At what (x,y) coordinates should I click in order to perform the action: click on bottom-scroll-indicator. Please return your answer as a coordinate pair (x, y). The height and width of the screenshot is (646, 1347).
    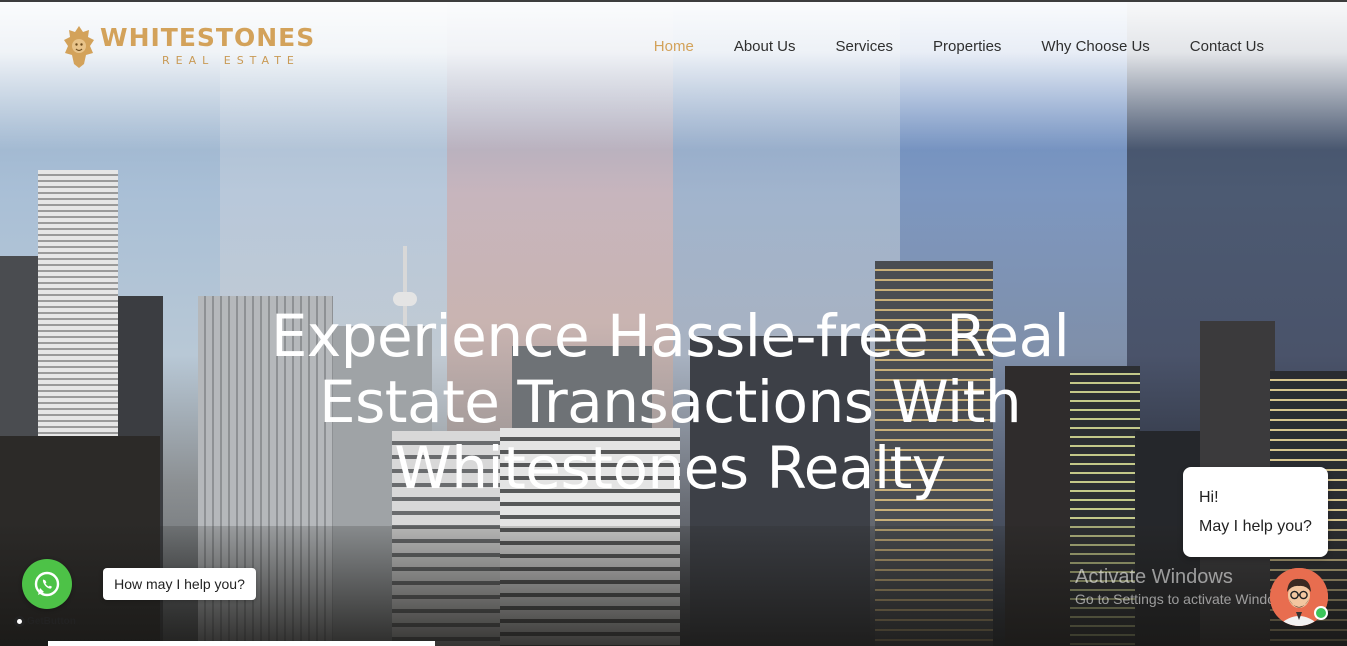
    Looking at the image, I should click on (241, 643).